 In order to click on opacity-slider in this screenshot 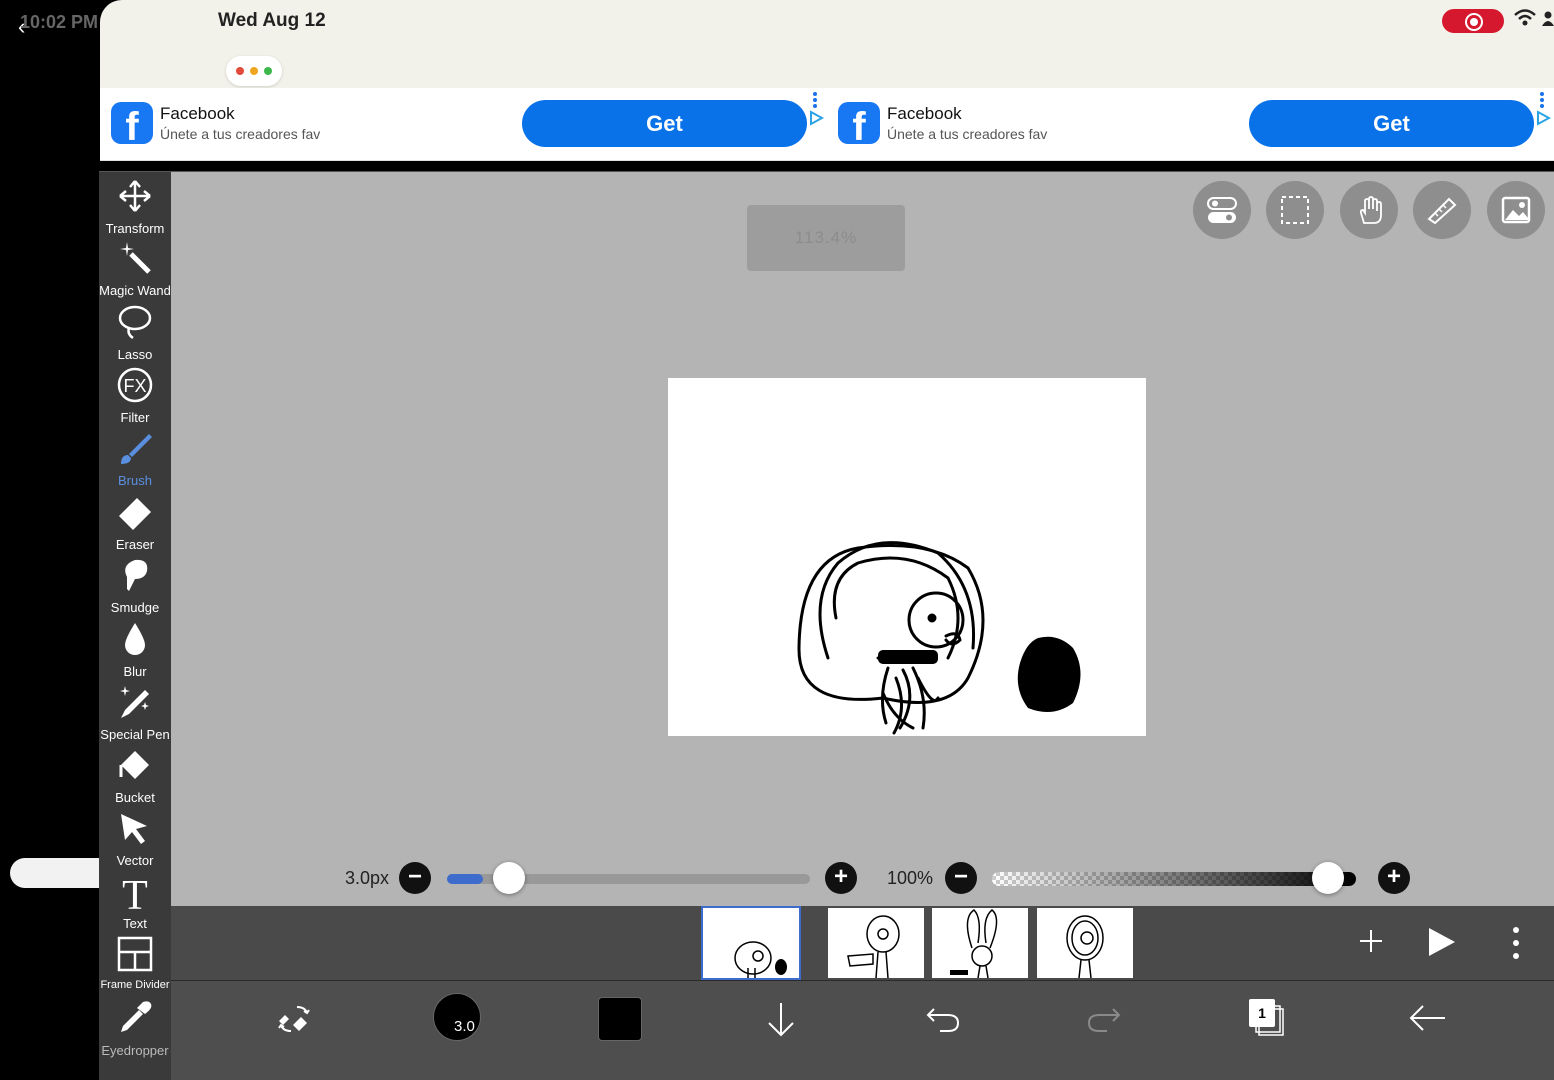, I will do `click(1174, 879)`.